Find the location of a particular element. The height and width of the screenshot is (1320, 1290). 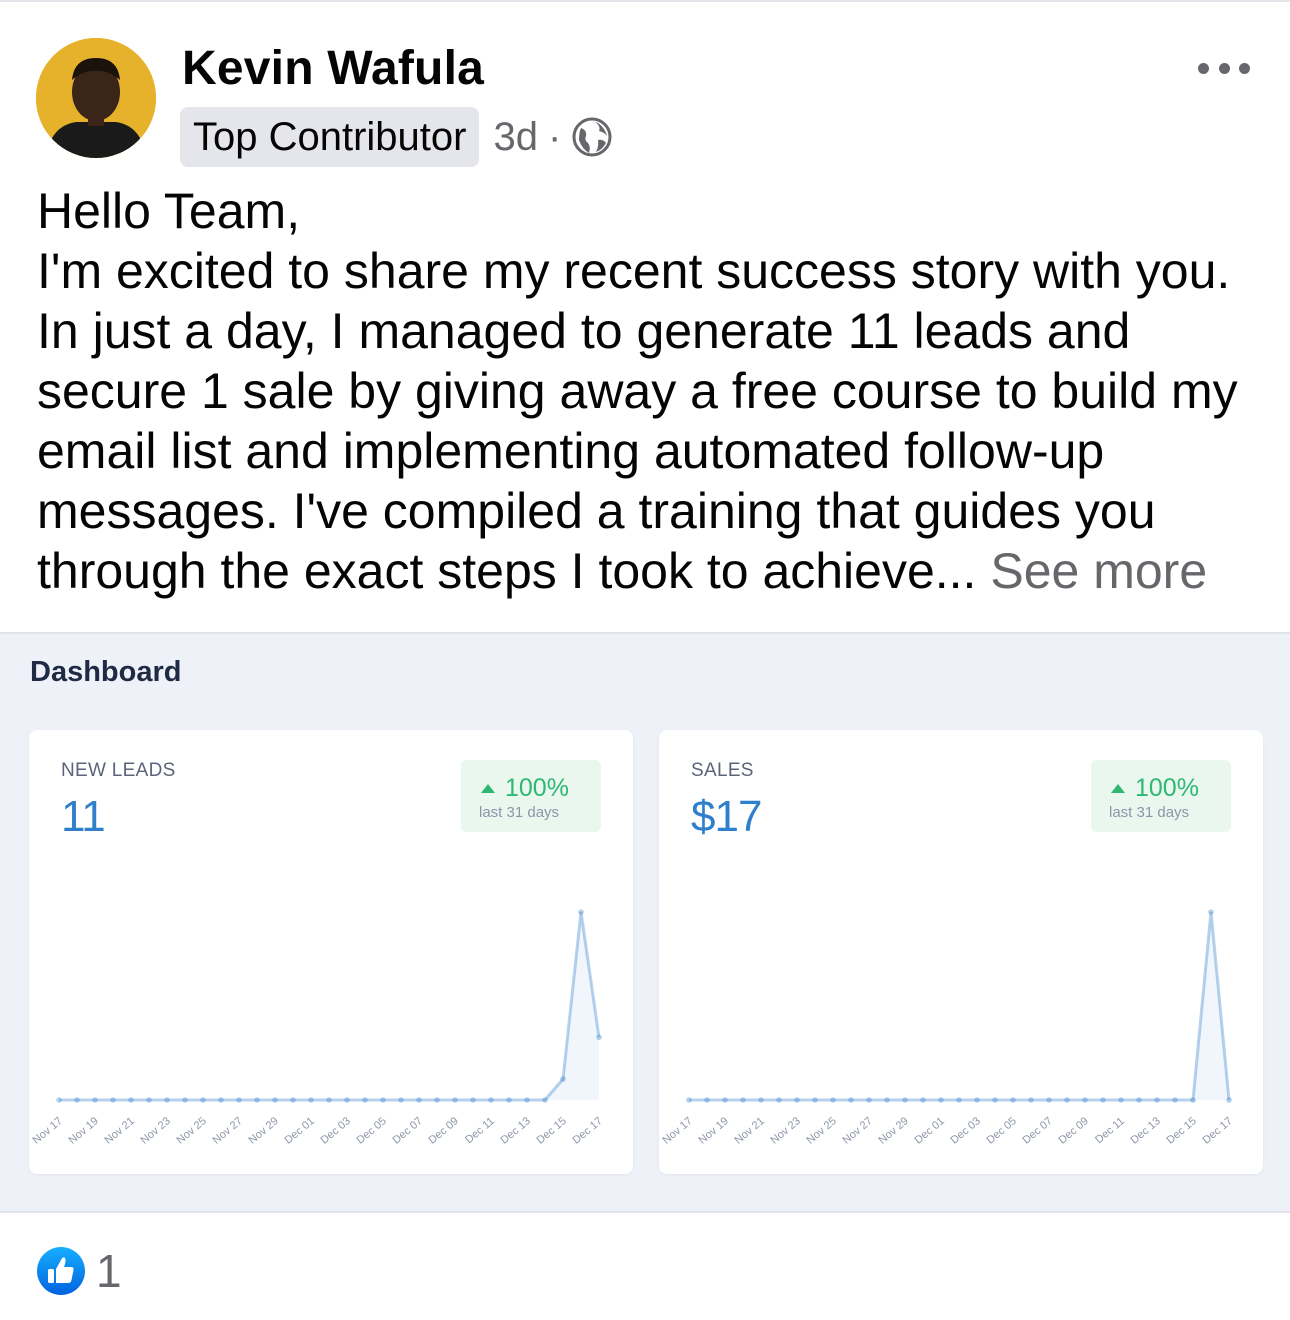

x-tick-label: Dec 09 is located at coordinates (1074, 1131).